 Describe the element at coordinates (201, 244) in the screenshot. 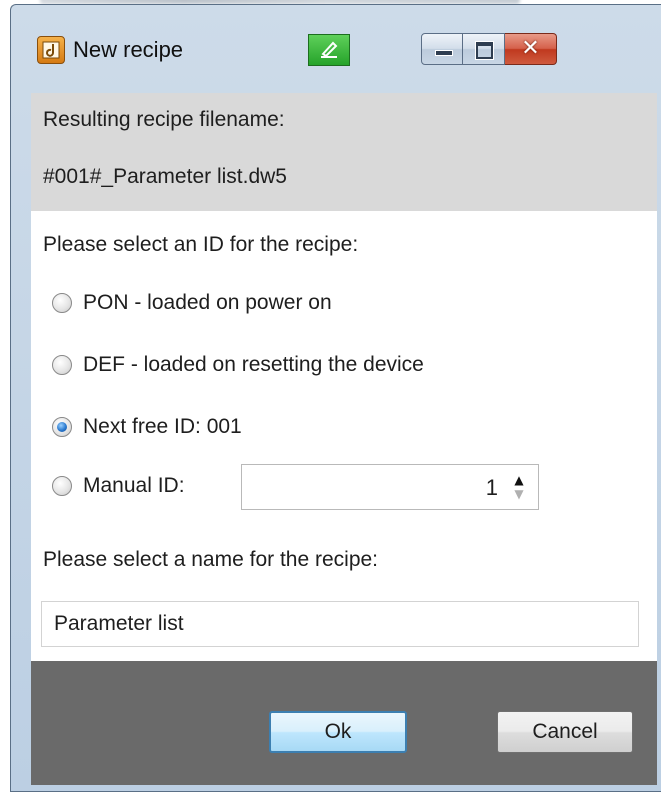

I see `id-prompt-label: Please select an ID for the recipe:` at that location.